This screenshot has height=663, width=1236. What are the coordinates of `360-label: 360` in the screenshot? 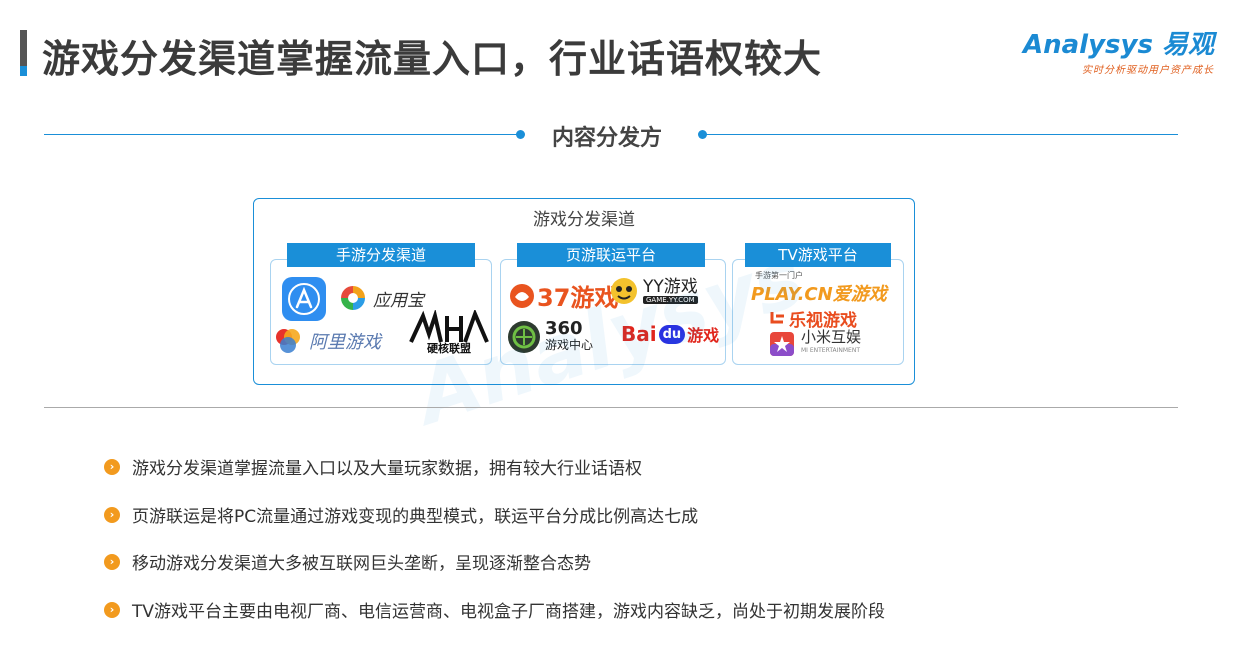 It's located at (564, 328).